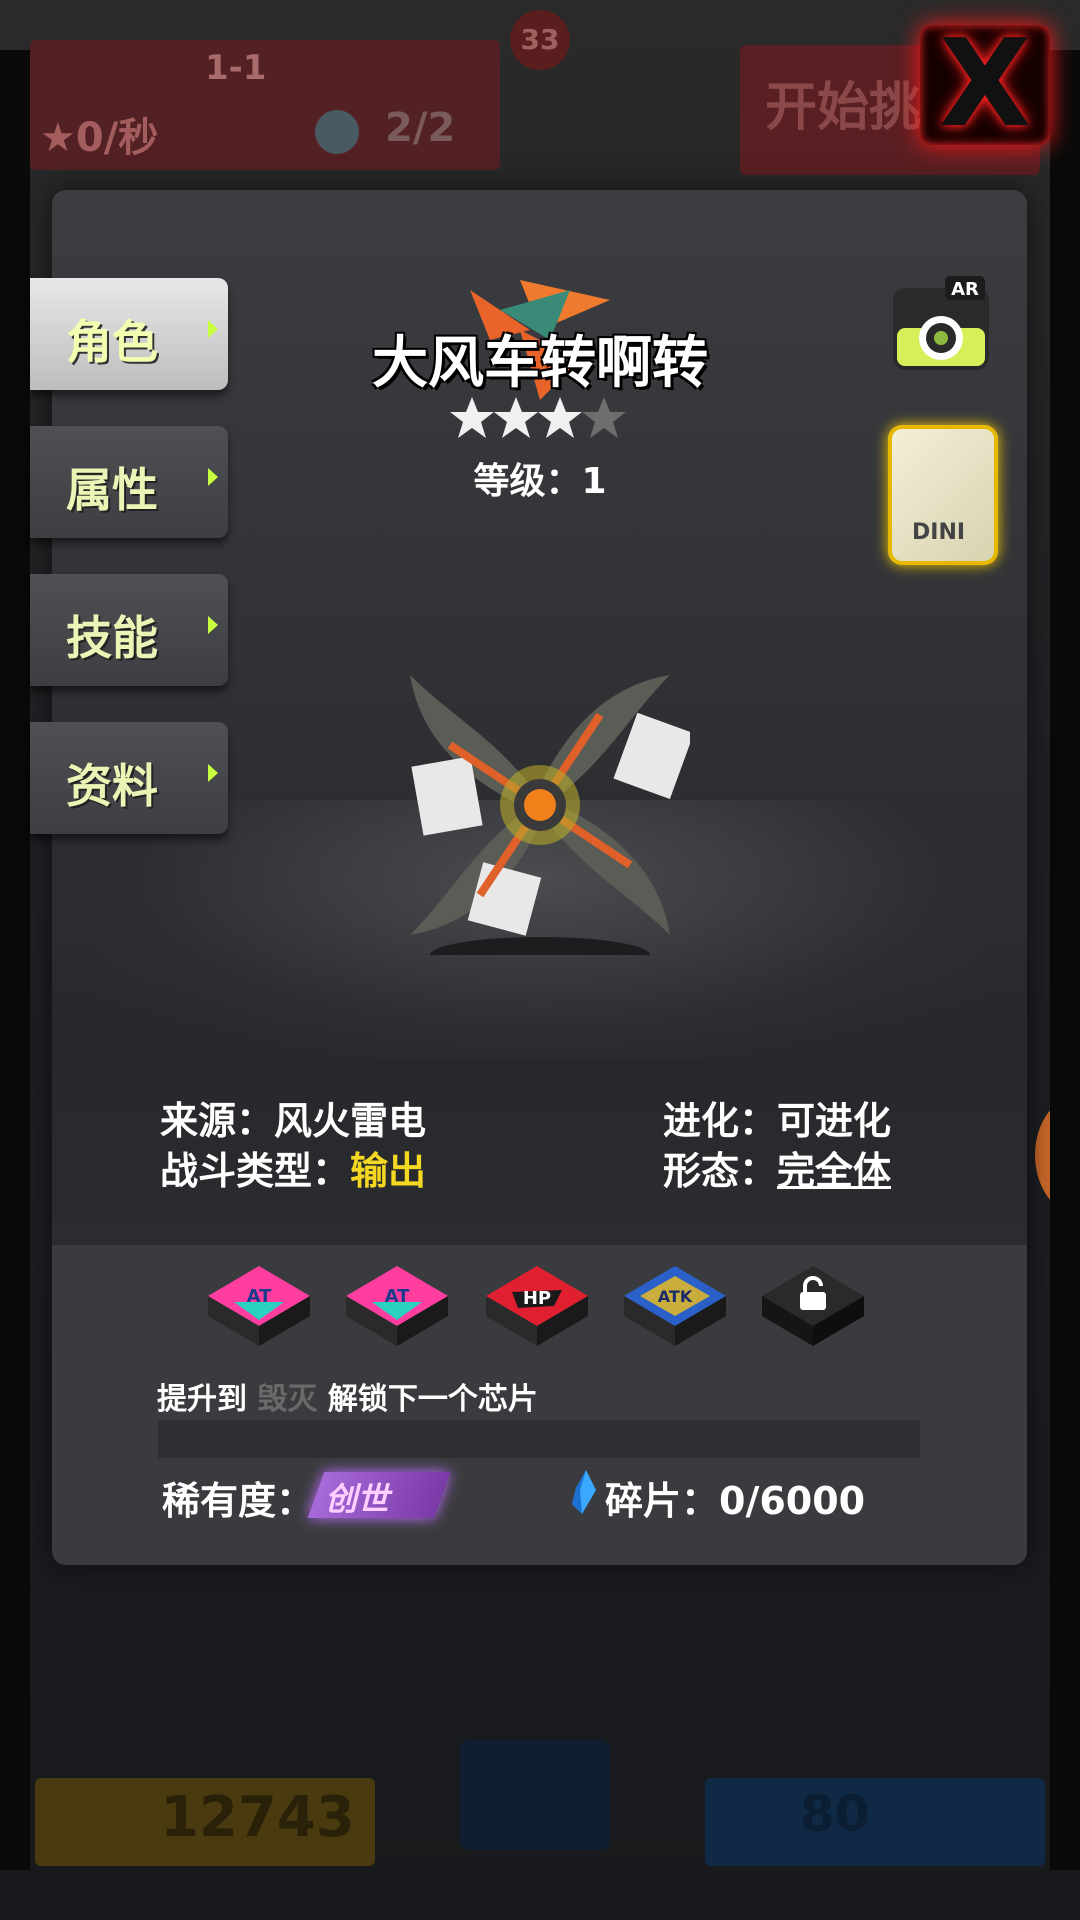 The height and width of the screenshot is (1920, 1080). What do you see at coordinates (540, 40) in the screenshot?
I see `wave-badge: 33` at bounding box center [540, 40].